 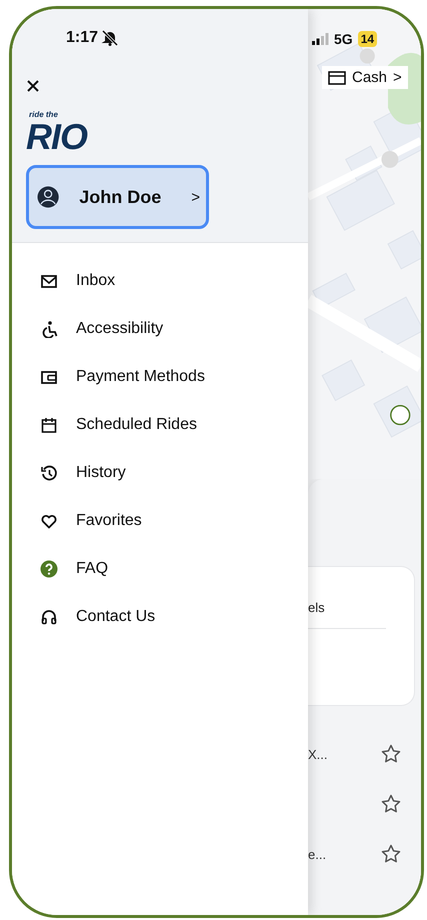 What do you see at coordinates (368, 39) in the screenshot?
I see `battery-level: 14` at bounding box center [368, 39].